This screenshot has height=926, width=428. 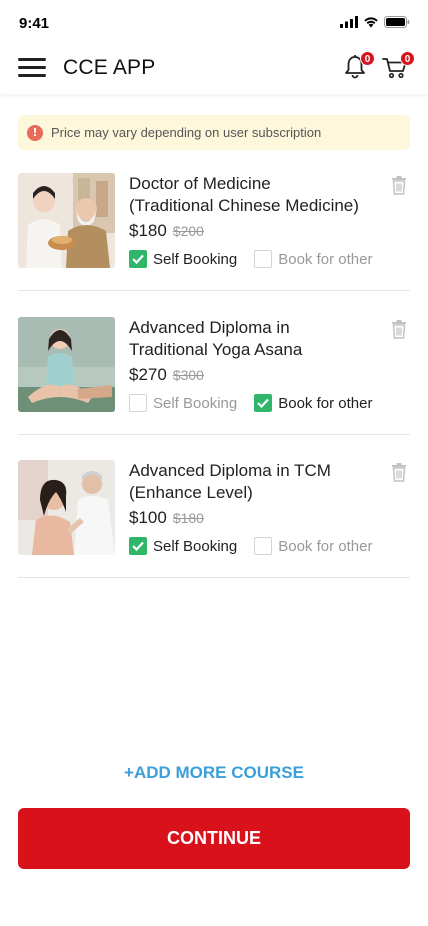 What do you see at coordinates (188, 518) in the screenshot?
I see `course-old-price: $180` at bounding box center [188, 518].